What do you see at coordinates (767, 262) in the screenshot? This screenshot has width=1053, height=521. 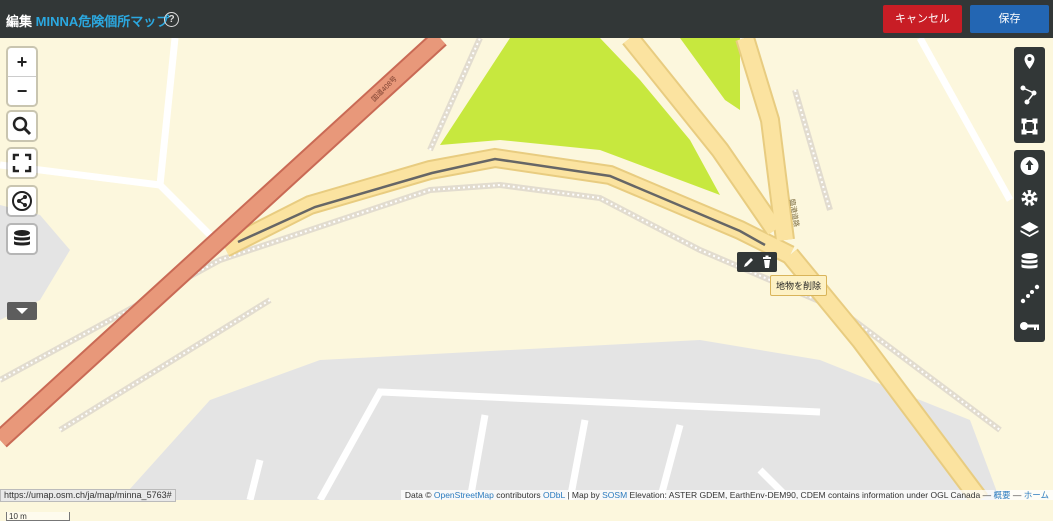 I see `trash-icon` at bounding box center [767, 262].